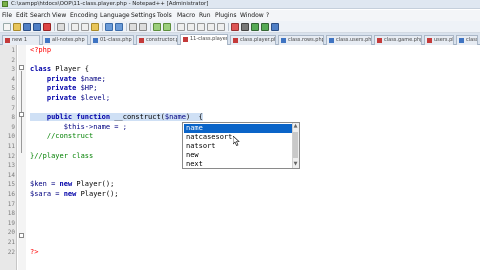  What do you see at coordinates (59, 69) in the screenshot?
I see `code-line: class Player {` at bounding box center [59, 69].